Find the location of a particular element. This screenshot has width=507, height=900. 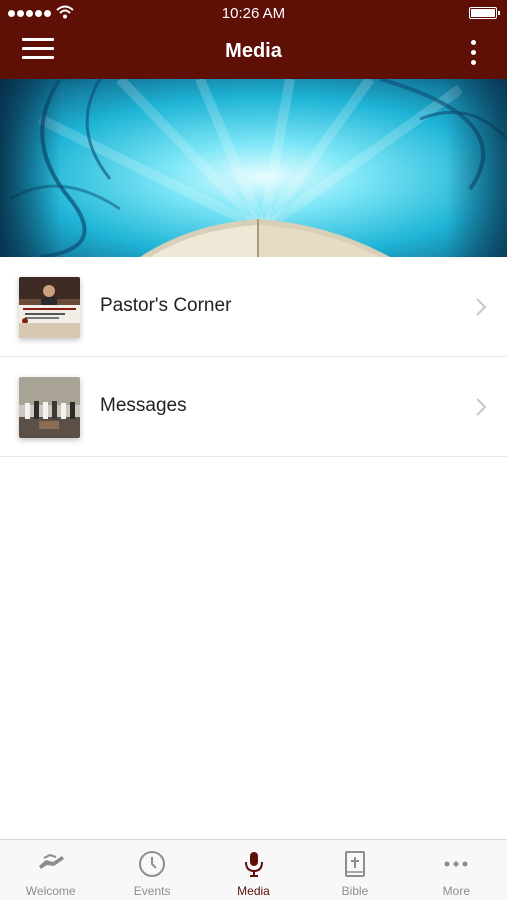

tab-label: Welcome is located at coordinates (50, 891).